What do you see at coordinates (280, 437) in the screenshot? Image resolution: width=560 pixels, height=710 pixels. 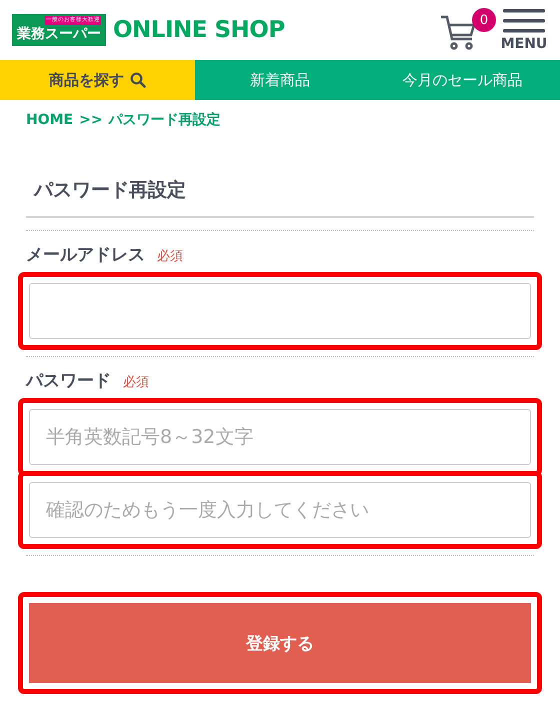 I see `input-field: 半角英数記号8～32文字` at bounding box center [280, 437].